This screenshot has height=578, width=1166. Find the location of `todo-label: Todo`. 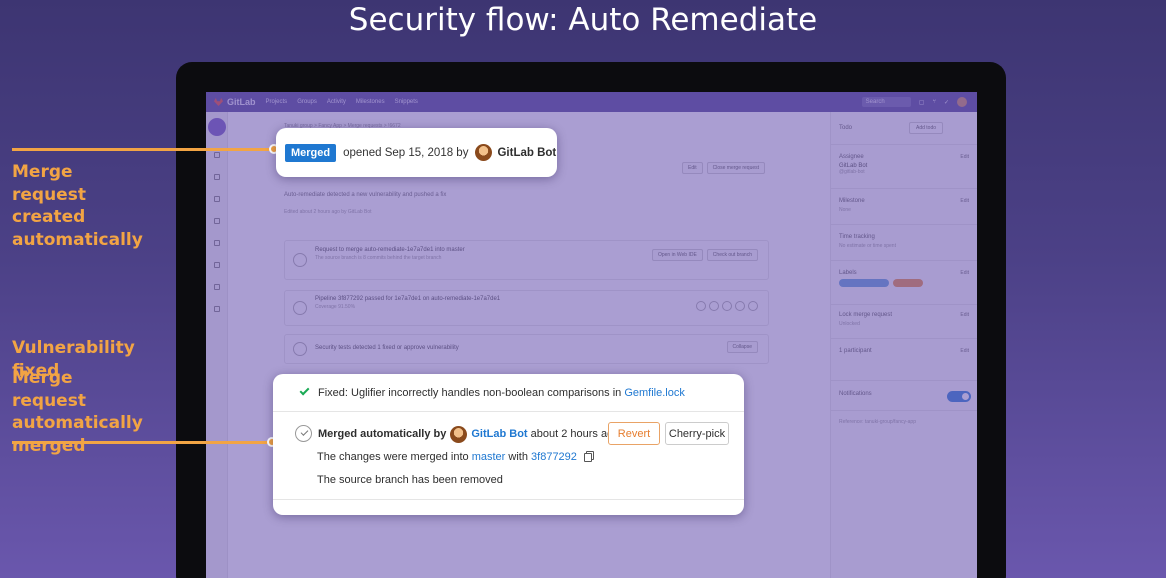

todo-label: Todo is located at coordinates (846, 128).